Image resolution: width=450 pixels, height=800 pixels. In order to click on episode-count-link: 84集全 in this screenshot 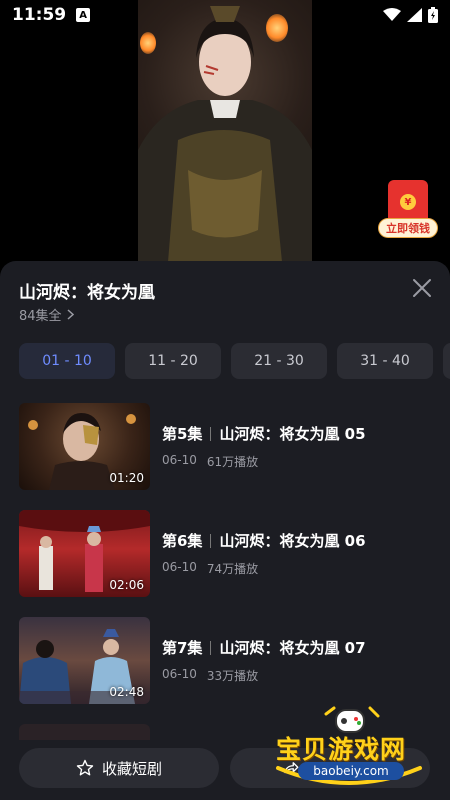, I will do `click(46, 314)`.